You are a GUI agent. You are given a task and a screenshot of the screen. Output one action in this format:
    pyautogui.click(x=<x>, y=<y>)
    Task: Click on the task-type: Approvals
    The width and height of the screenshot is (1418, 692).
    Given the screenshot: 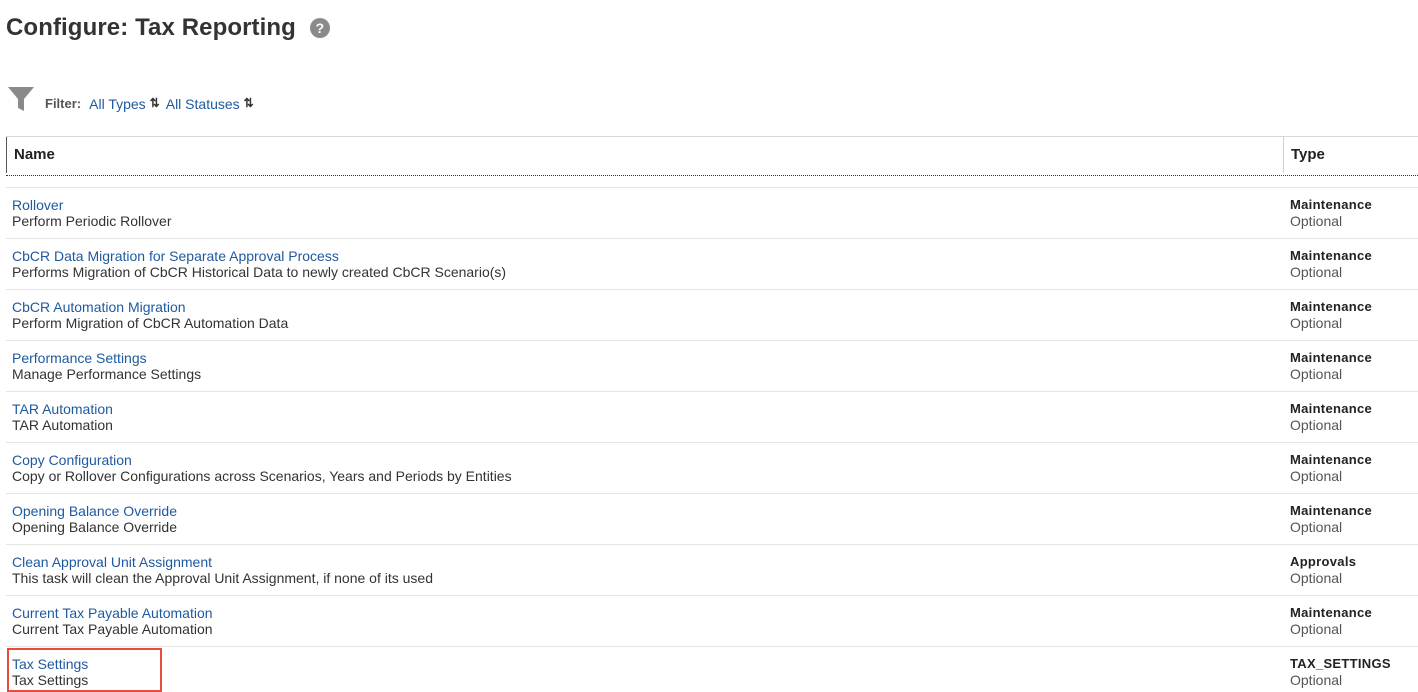 What is the action you would take?
    pyautogui.click(x=1323, y=561)
    